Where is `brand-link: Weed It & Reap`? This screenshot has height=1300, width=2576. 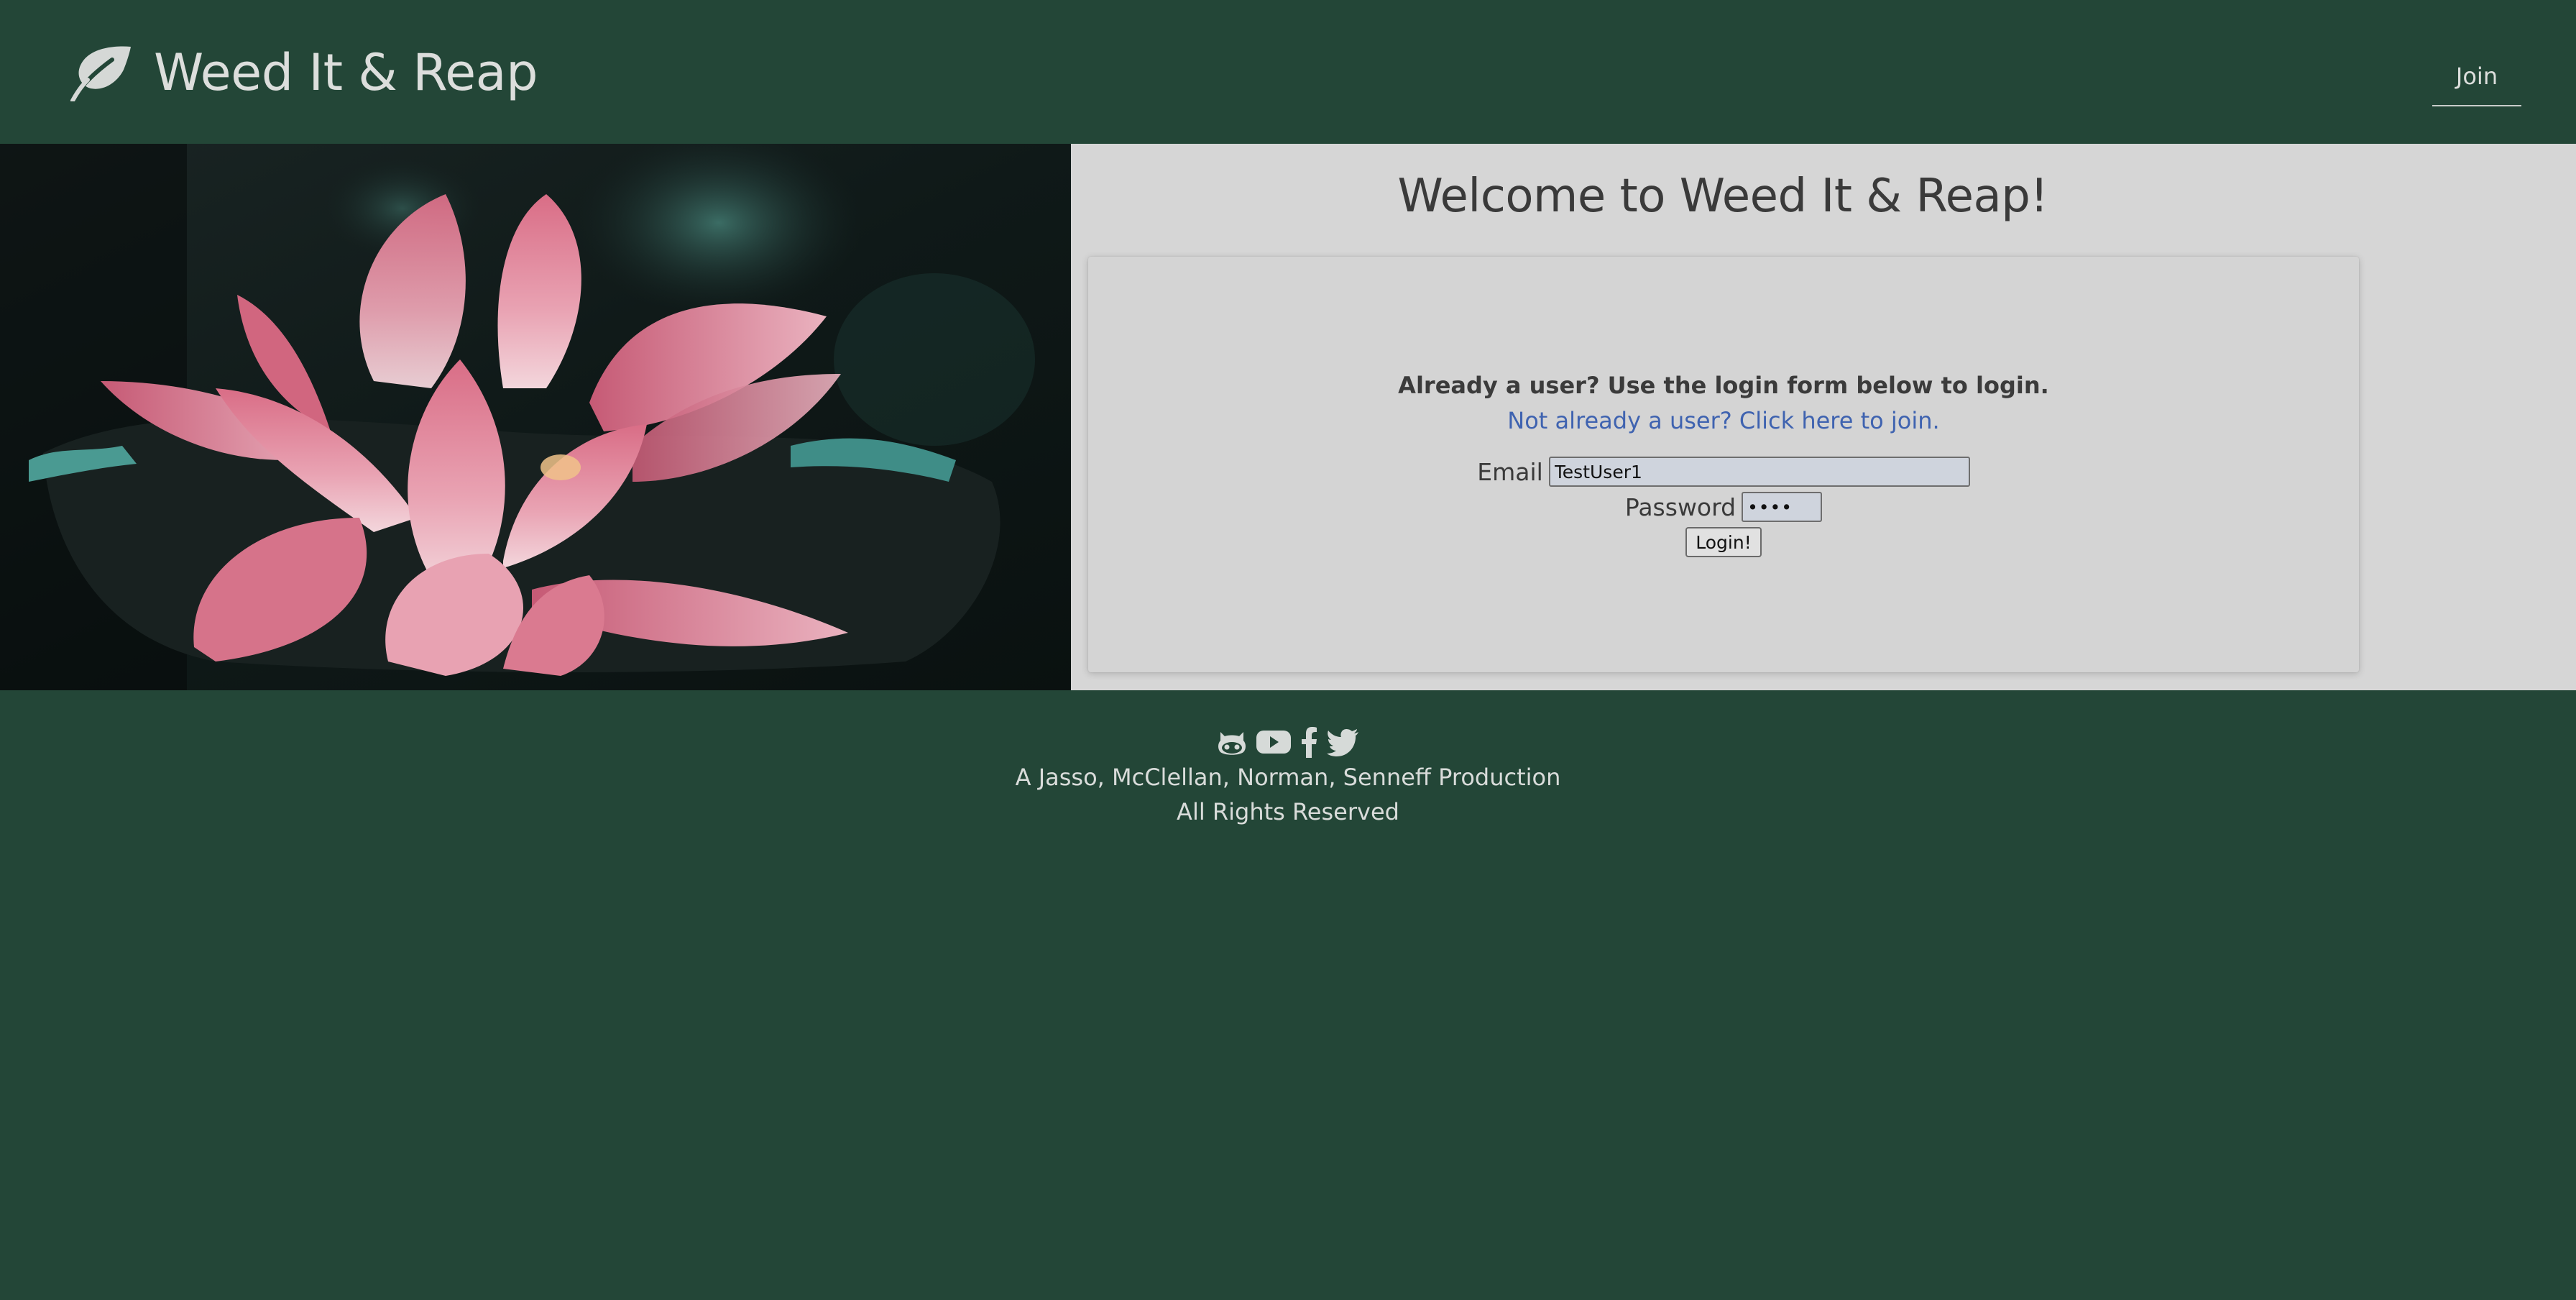
brand-link: Weed It & Reap is located at coordinates (304, 72).